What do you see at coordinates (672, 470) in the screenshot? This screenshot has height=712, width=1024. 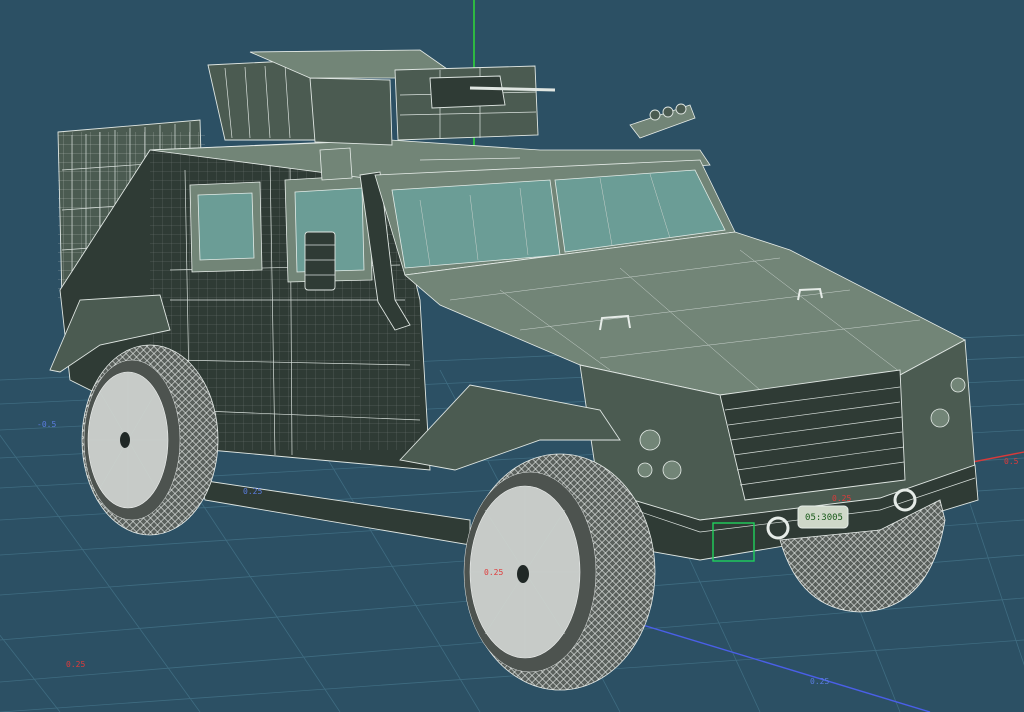 I see `headlight-left-lower` at bounding box center [672, 470].